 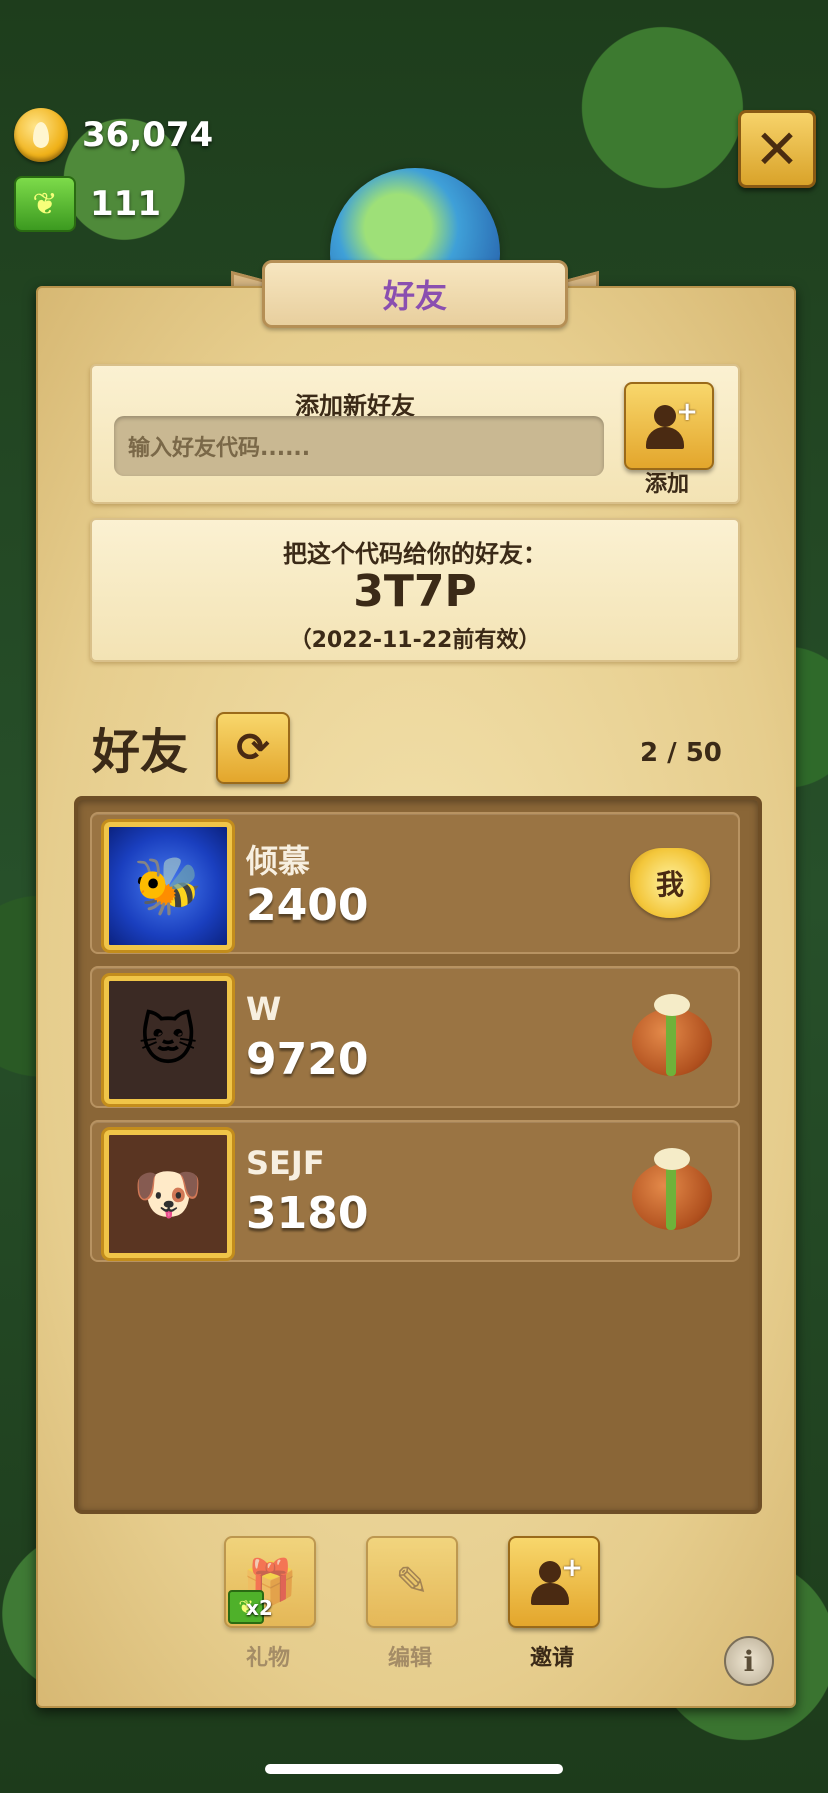 I want to click on list-item: 🐝 倾慕 2400 我, so click(x=415, y=883).